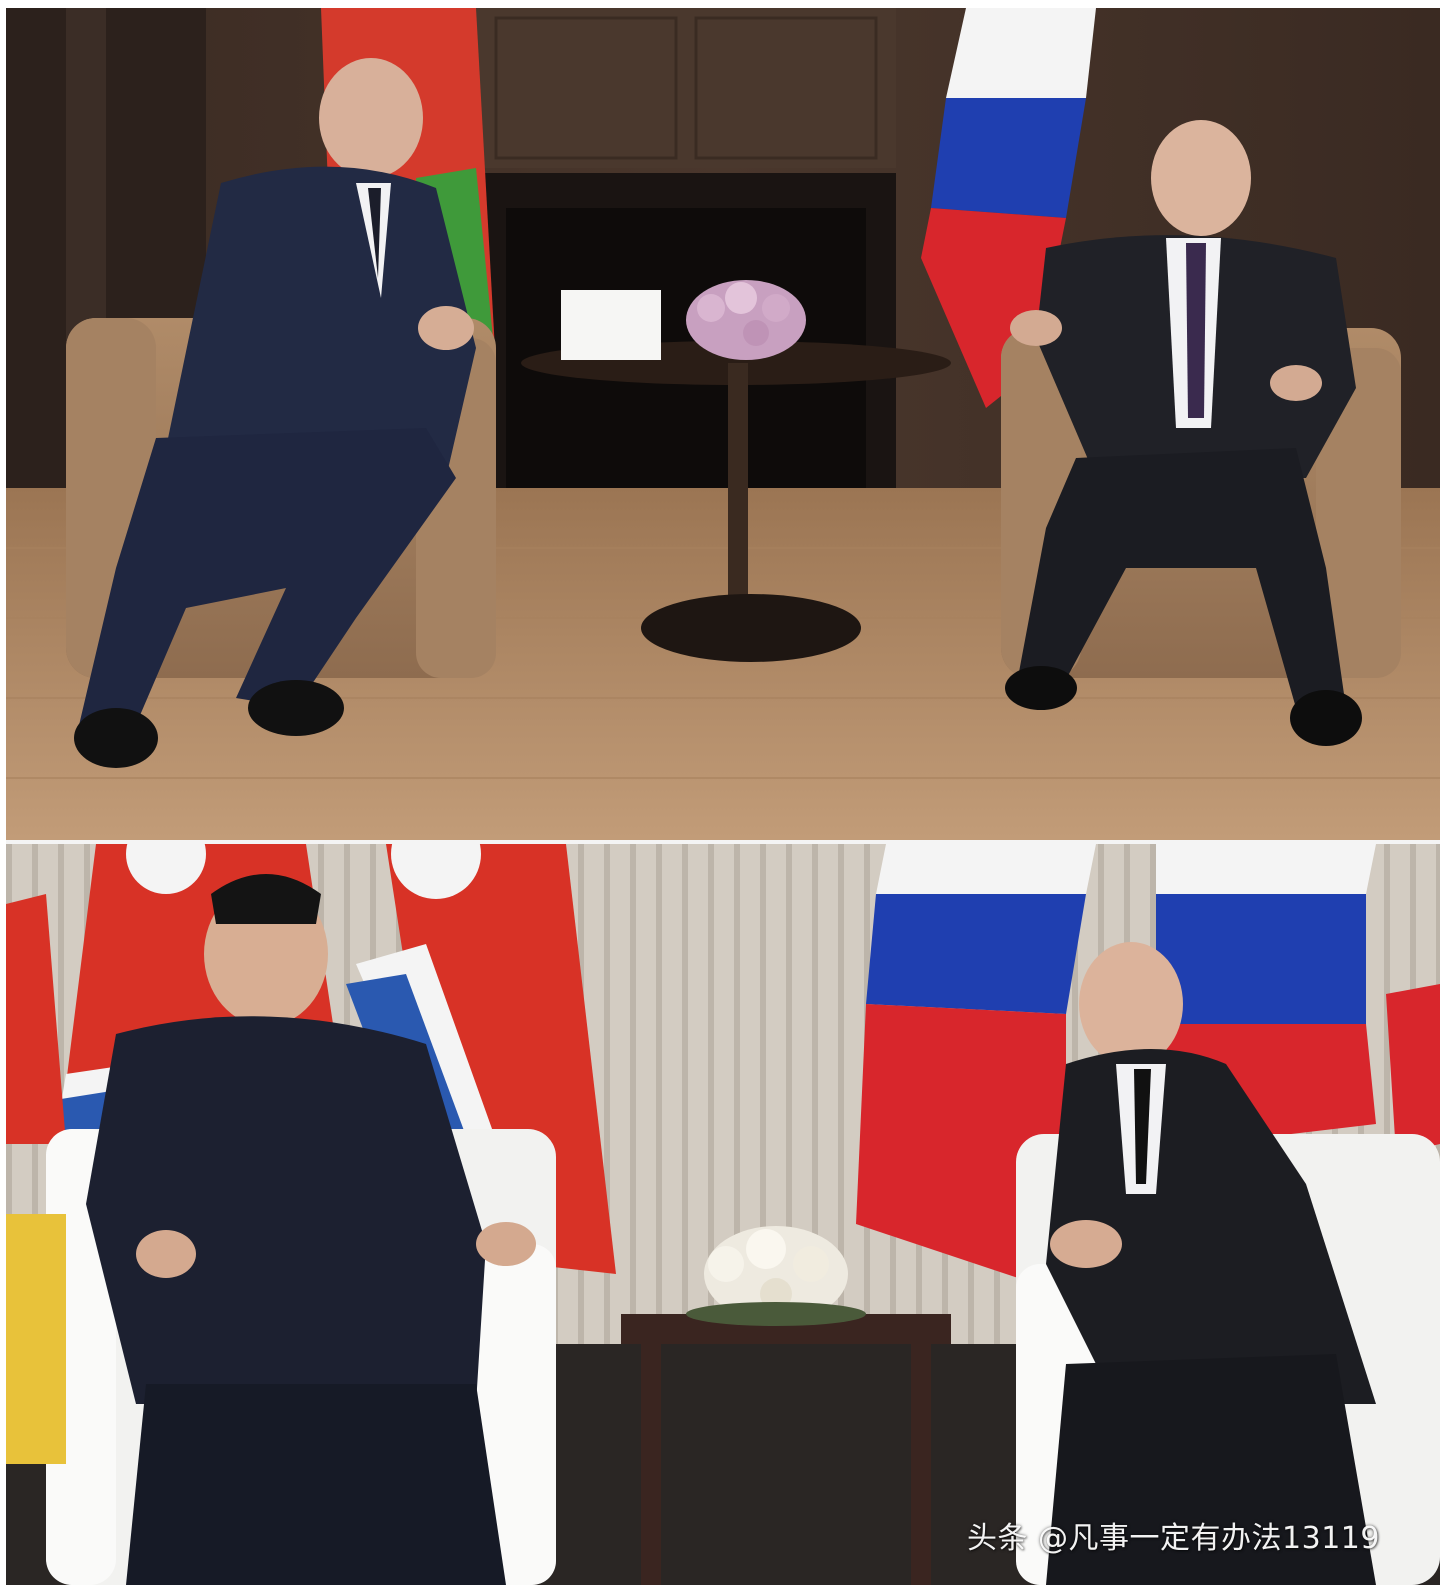  I want to click on yellow-object, so click(36, 1339).